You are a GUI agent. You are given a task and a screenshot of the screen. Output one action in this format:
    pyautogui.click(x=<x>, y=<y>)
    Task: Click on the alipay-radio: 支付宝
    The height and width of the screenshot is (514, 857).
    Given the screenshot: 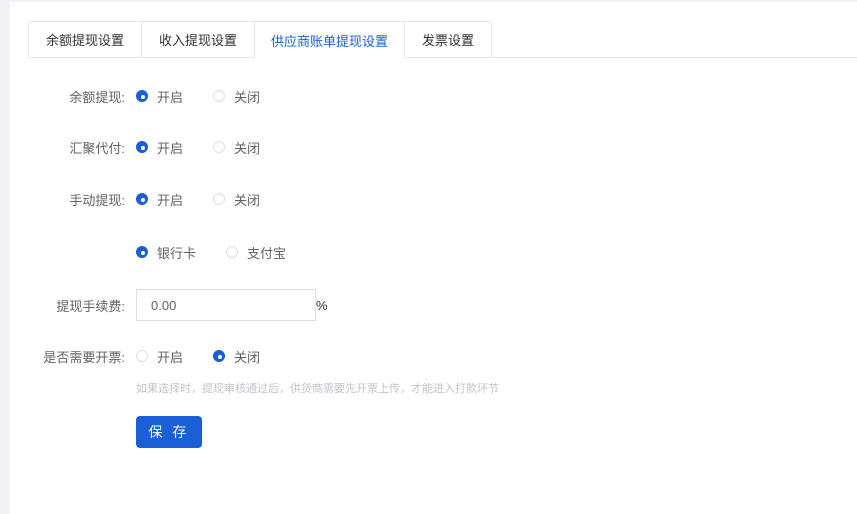 What is the action you would take?
    pyautogui.click(x=271, y=252)
    